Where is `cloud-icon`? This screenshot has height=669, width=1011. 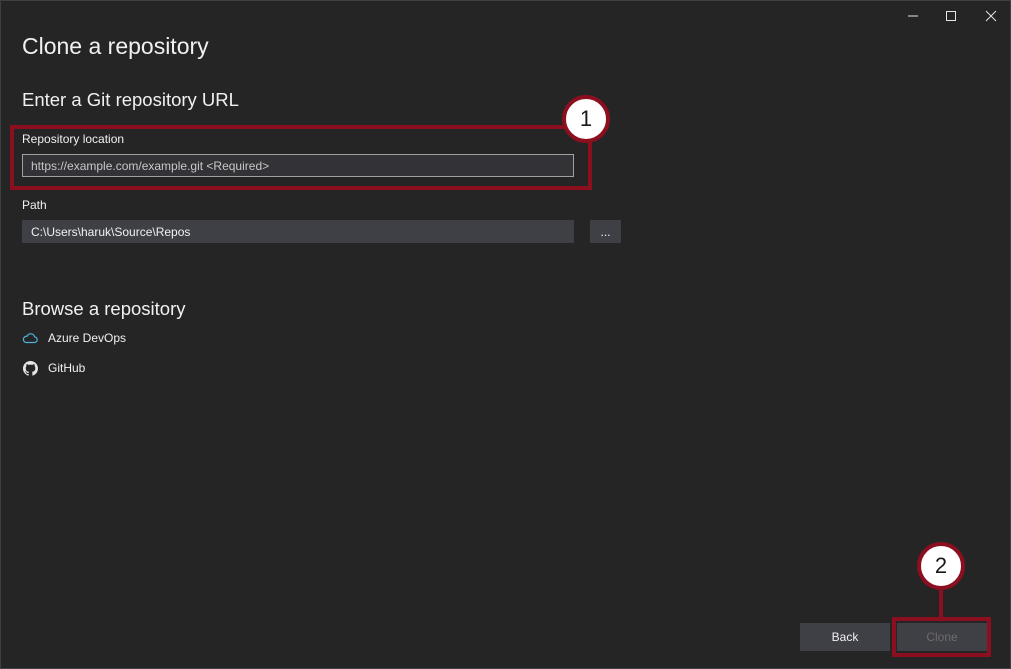 cloud-icon is located at coordinates (30, 338).